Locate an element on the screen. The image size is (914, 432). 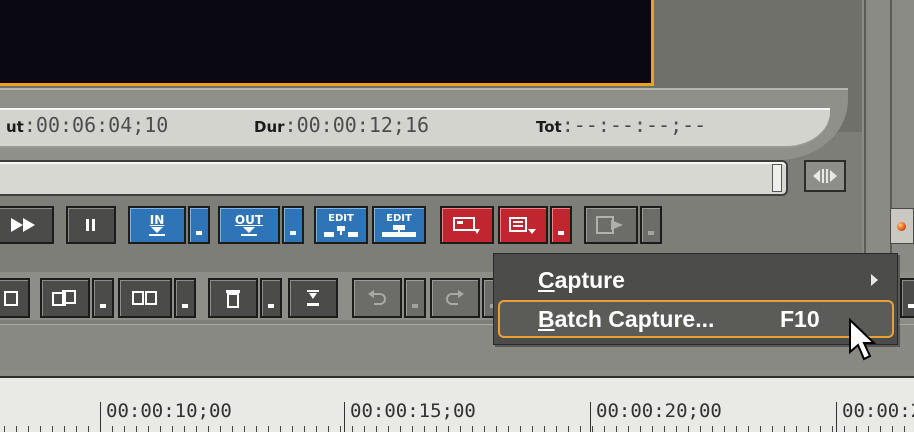
undo-dropdown is located at coordinates (415, 298).